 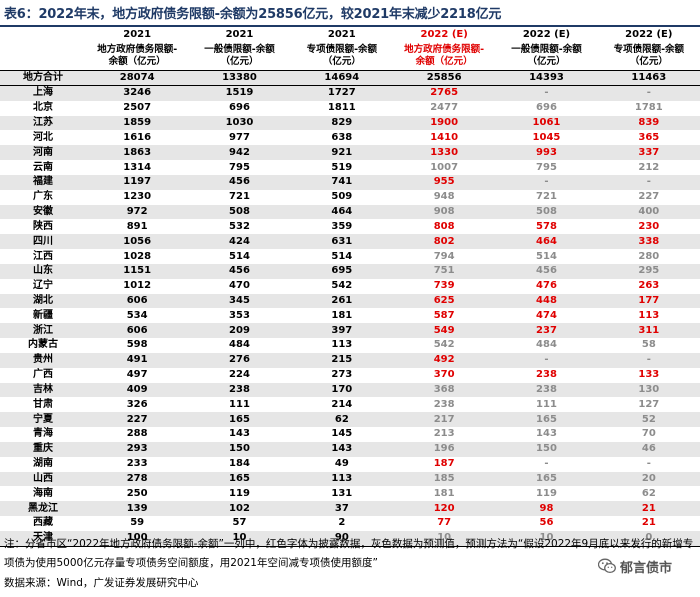 What do you see at coordinates (648, 523) in the screenshot?
I see `cell-value: 21` at bounding box center [648, 523].